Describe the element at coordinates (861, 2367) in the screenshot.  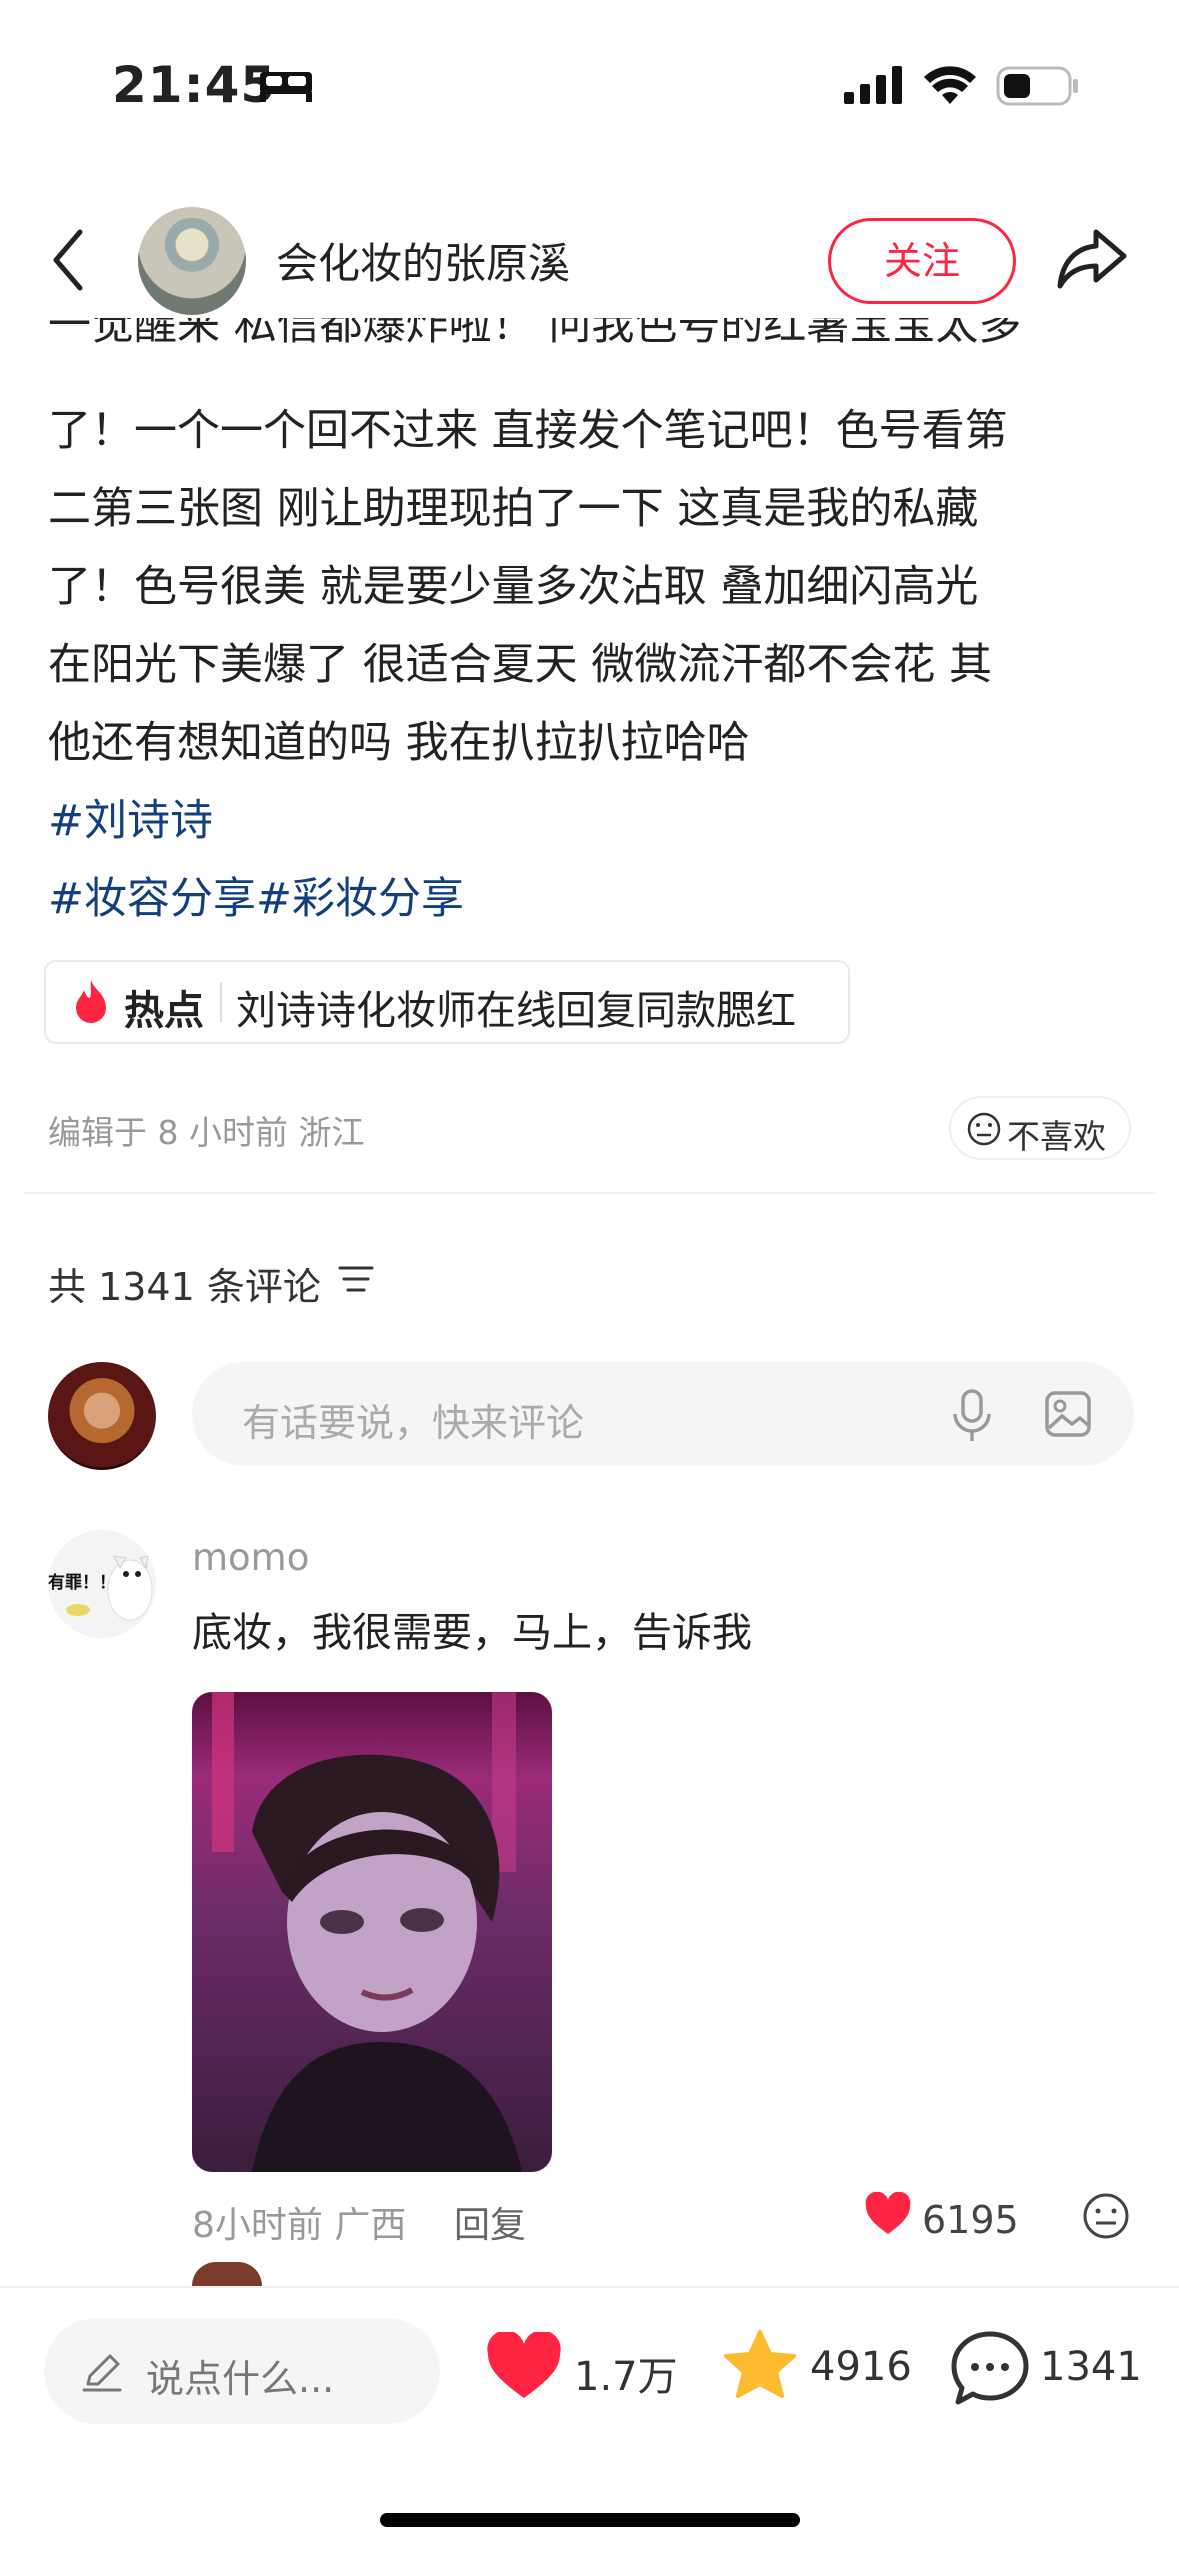
I see `collect-count: 4916` at that location.